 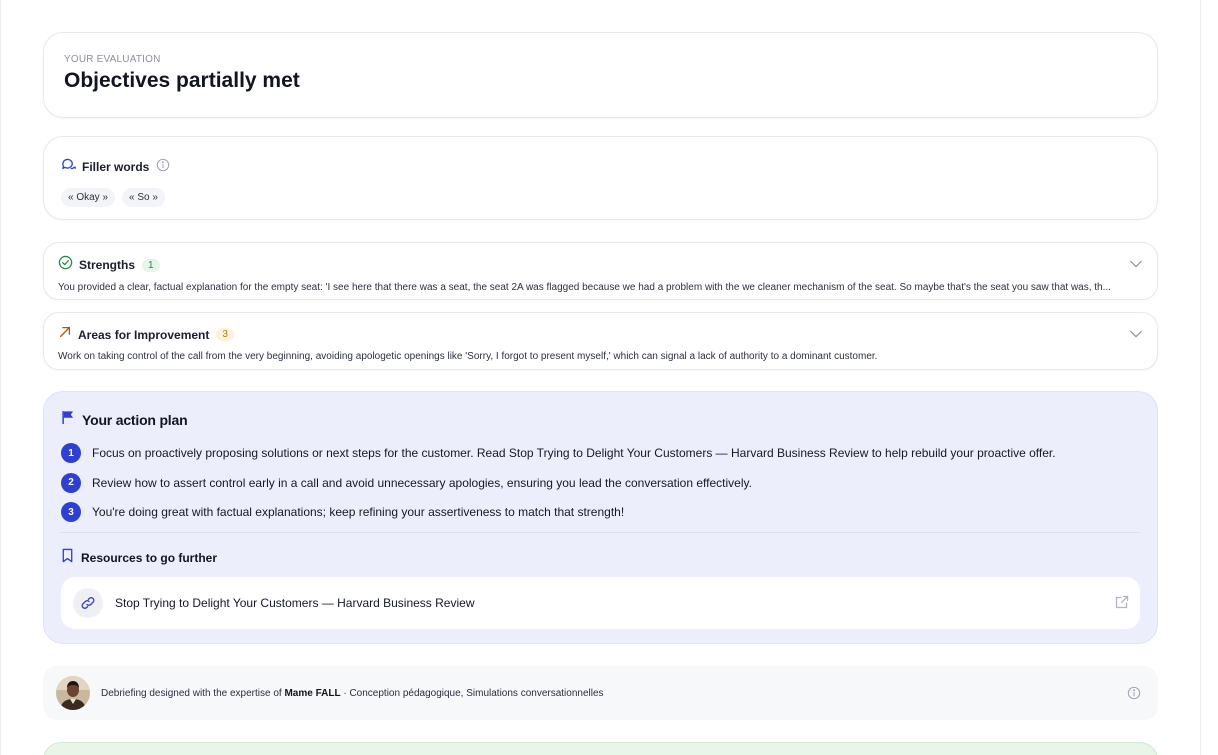 What do you see at coordinates (600, 178) in the screenshot?
I see `filler-words-card: Filler words « Okay » « So »` at bounding box center [600, 178].